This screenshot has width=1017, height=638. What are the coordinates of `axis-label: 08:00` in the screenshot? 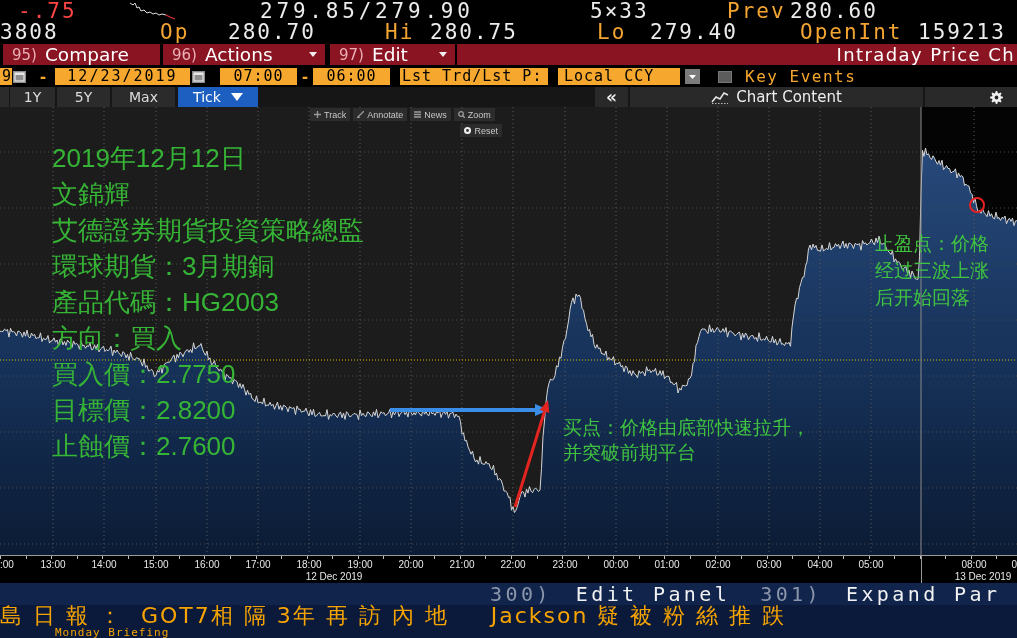 It's located at (974, 565).